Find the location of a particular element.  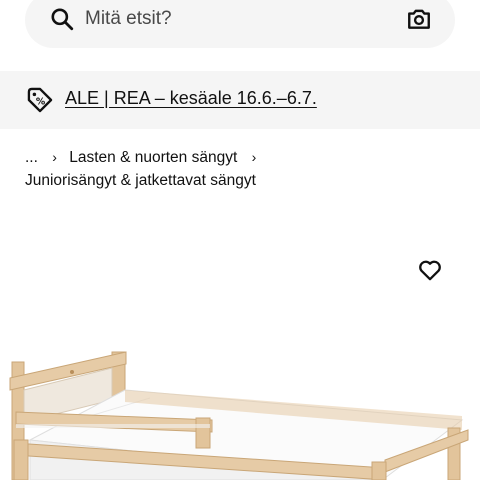

promo-banner: % ALE | REA – kesäale 16.6.–6.7. is located at coordinates (240, 100).